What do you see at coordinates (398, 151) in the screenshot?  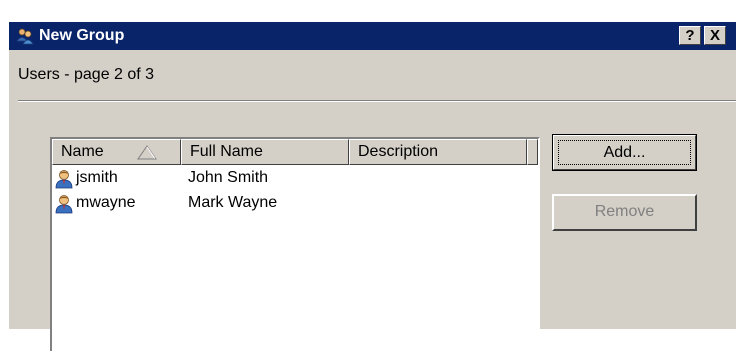 I see `column-header-description-label: Description` at bounding box center [398, 151].